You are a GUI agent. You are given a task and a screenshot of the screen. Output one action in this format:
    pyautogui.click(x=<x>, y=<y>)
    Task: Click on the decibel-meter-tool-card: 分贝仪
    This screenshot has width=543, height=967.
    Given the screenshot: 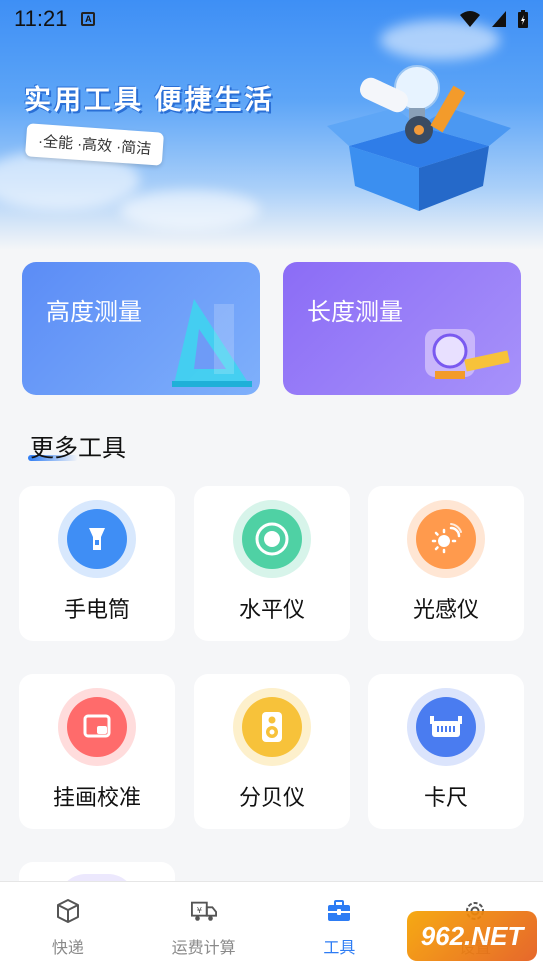 What is the action you would take?
    pyautogui.click(x=272, y=751)
    